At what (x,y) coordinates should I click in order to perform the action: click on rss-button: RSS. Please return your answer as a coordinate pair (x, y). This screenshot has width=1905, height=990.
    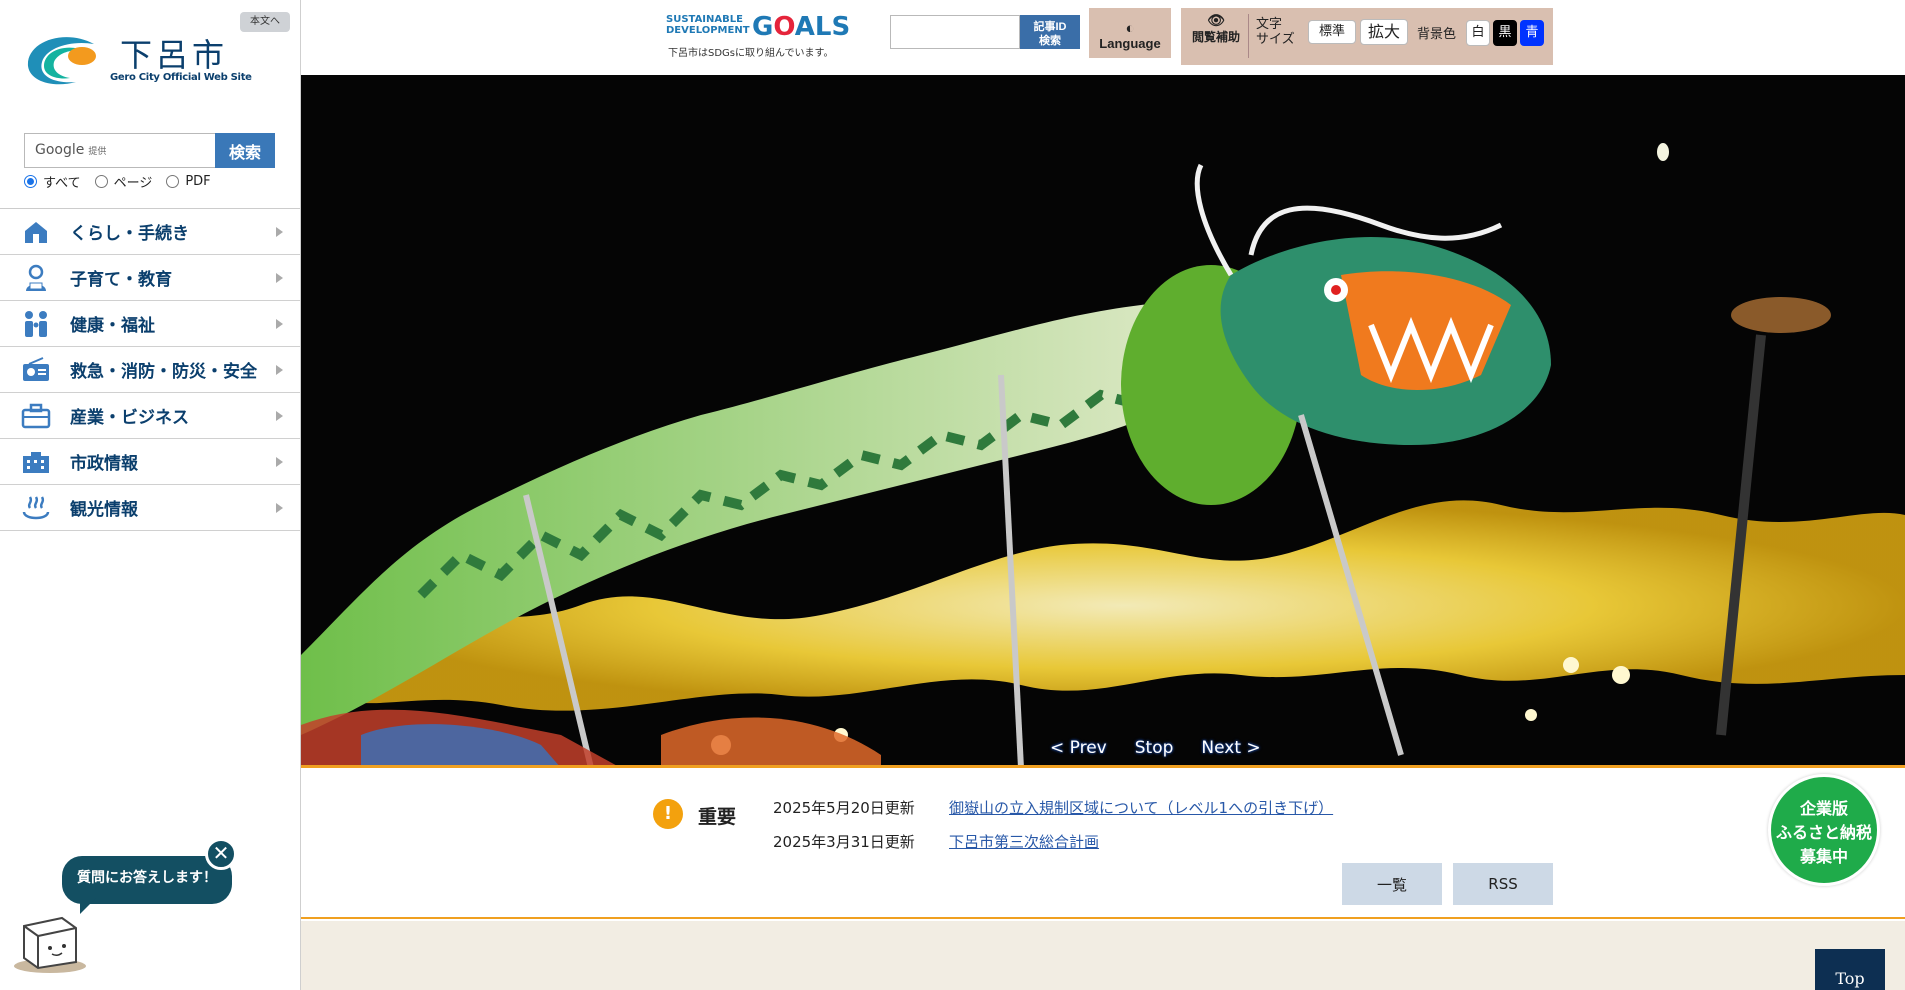
    Looking at the image, I should click on (1503, 884).